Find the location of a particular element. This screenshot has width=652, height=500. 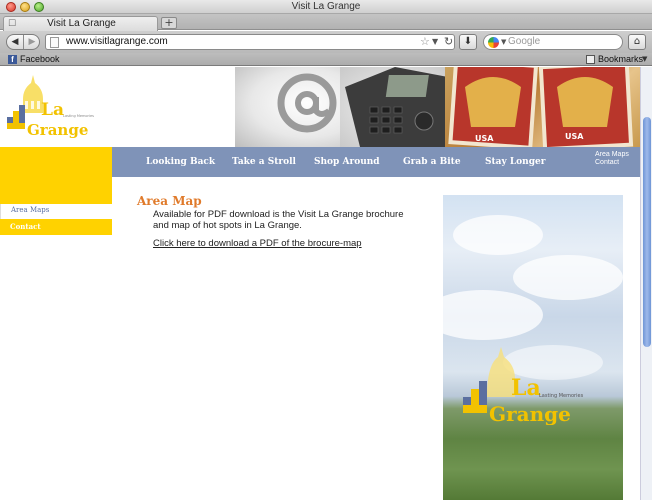

url-text: www.visitlagrange.com is located at coordinates (117, 41).